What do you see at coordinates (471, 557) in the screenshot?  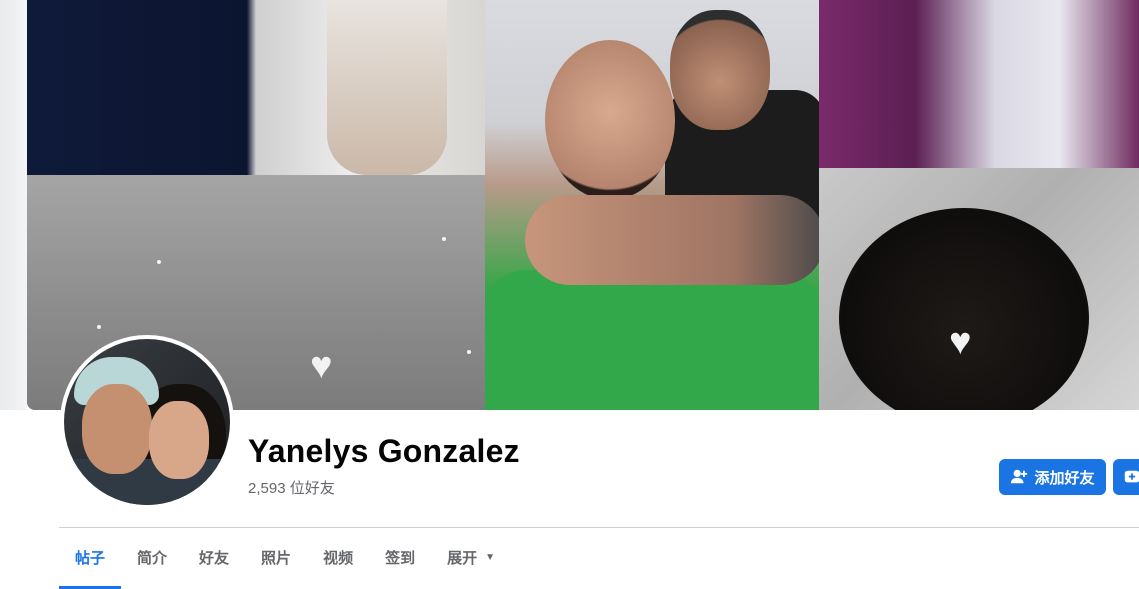 I see `tab-more: 展开 ▼` at bounding box center [471, 557].